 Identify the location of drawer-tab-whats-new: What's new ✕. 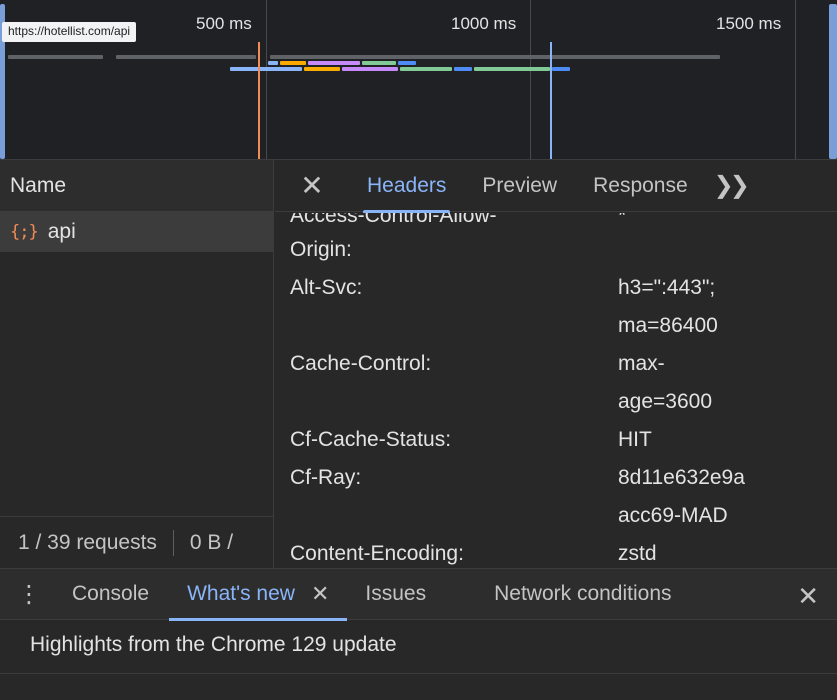
(258, 594).